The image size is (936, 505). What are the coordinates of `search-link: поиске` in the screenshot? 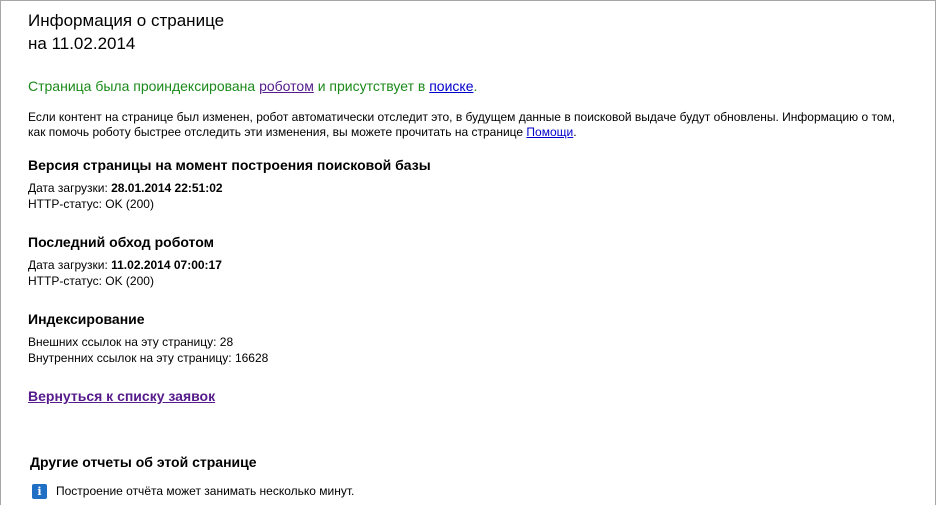 It's located at (451, 86).